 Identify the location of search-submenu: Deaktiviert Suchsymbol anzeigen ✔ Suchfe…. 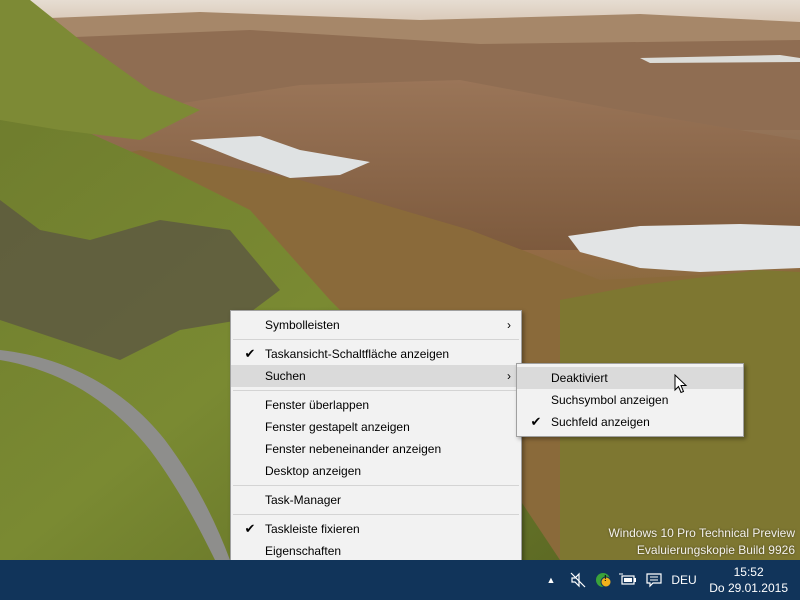
(630, 400).